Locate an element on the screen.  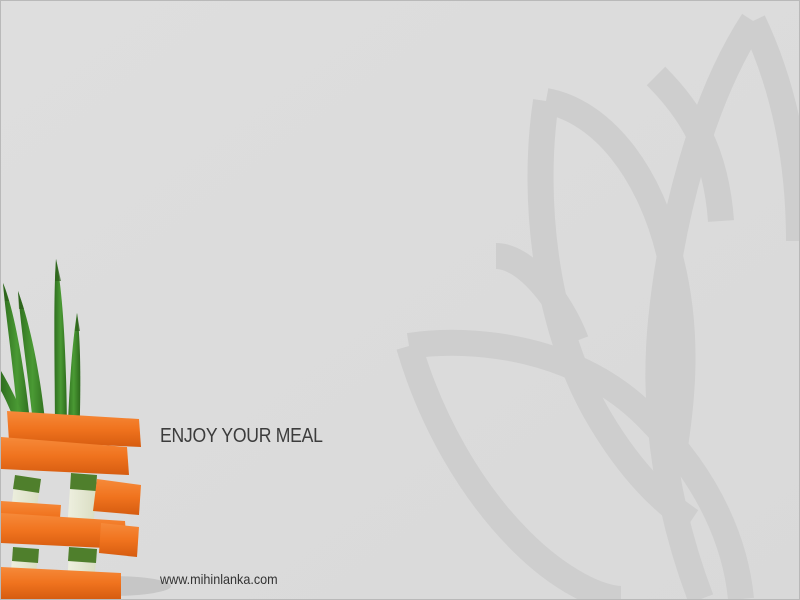
website-link: www.mihinlanka.com is located at coordinates (219, 579).